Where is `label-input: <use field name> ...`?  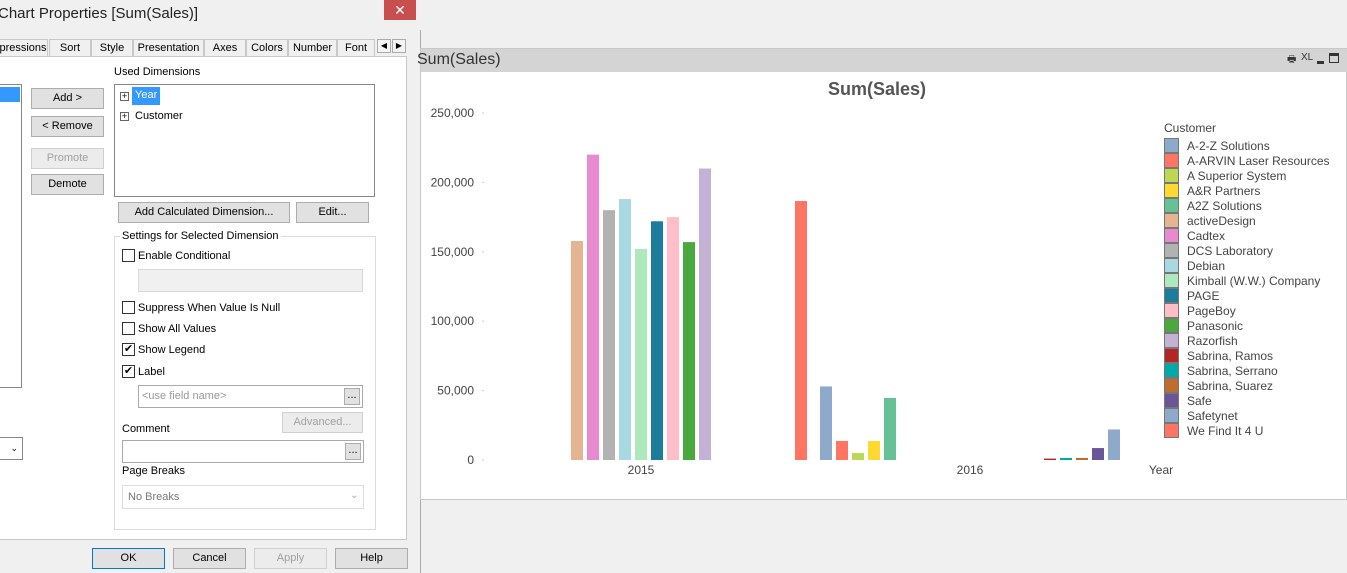 label-input: <use field name> ... is located at coordinates (250, 396).